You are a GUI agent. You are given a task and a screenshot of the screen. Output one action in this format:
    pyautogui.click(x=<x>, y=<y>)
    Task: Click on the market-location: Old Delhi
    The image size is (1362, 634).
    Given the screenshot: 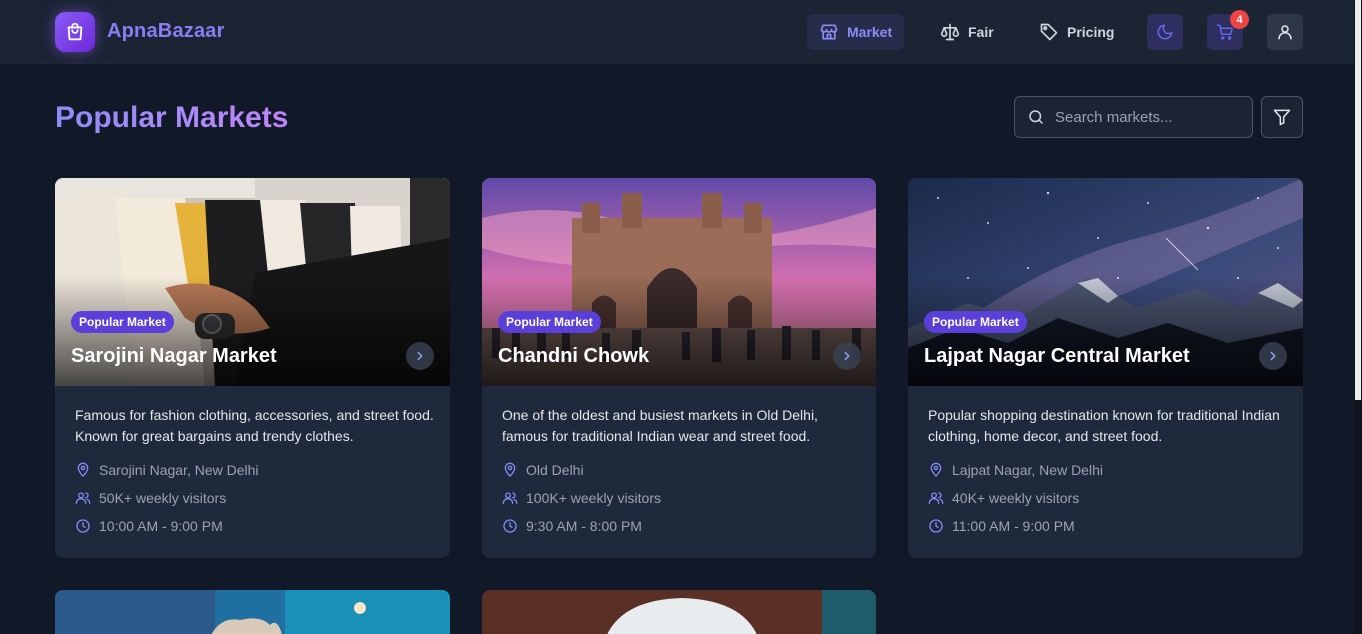 What is the action you would take?
    pyautogui.click(x=543, y=470)
    